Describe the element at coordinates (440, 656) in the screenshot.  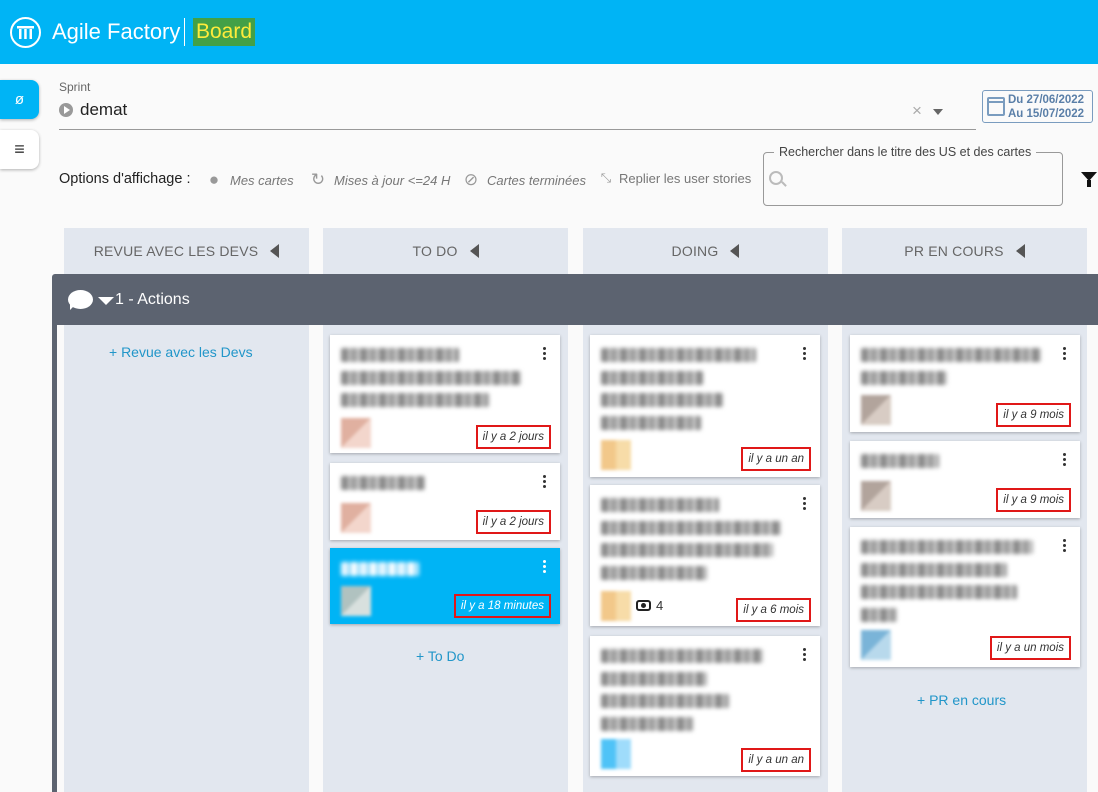
I see `add-card-todo-button: + To Do` at that location.